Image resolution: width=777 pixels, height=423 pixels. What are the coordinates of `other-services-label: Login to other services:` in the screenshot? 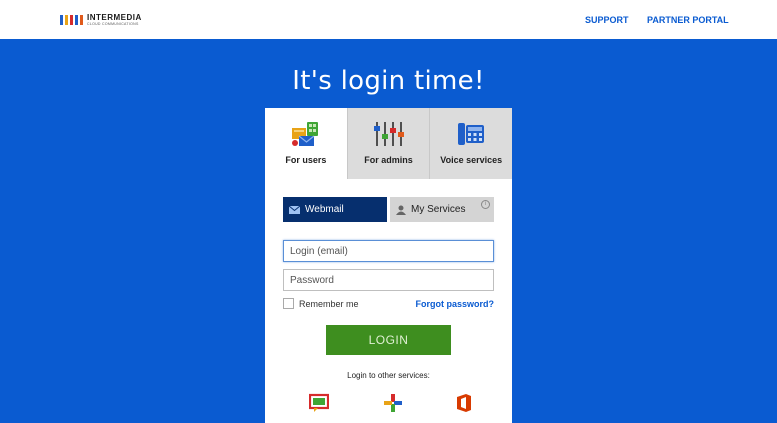 It's located at (388, 375).